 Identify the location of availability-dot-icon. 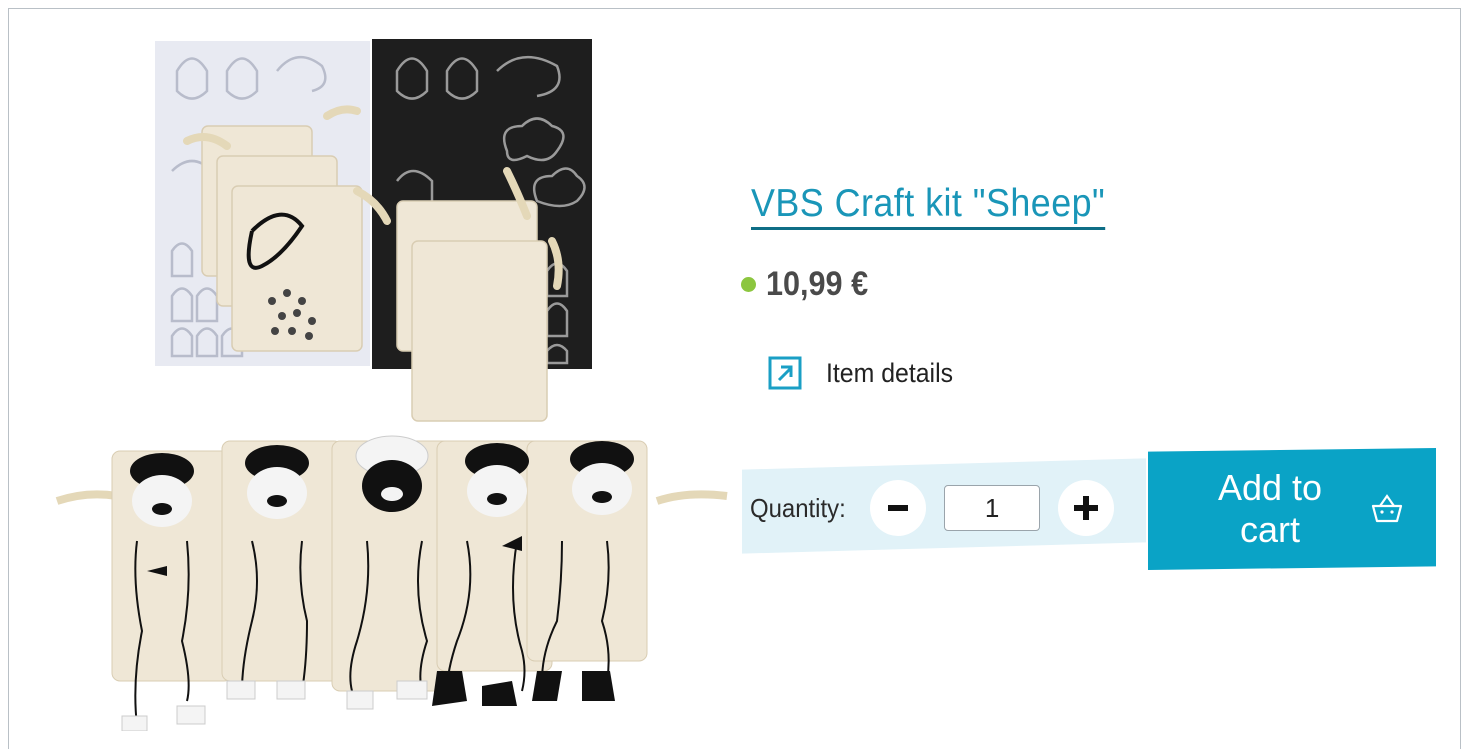
(748, 284).